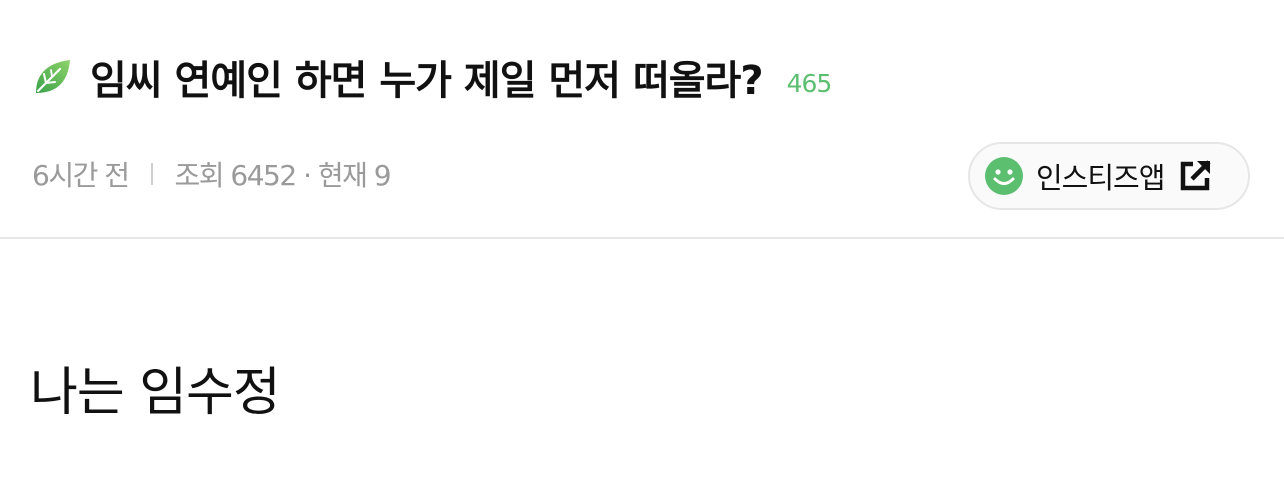  I want to click on post-body: 나는 임수정, so click(155, 393).